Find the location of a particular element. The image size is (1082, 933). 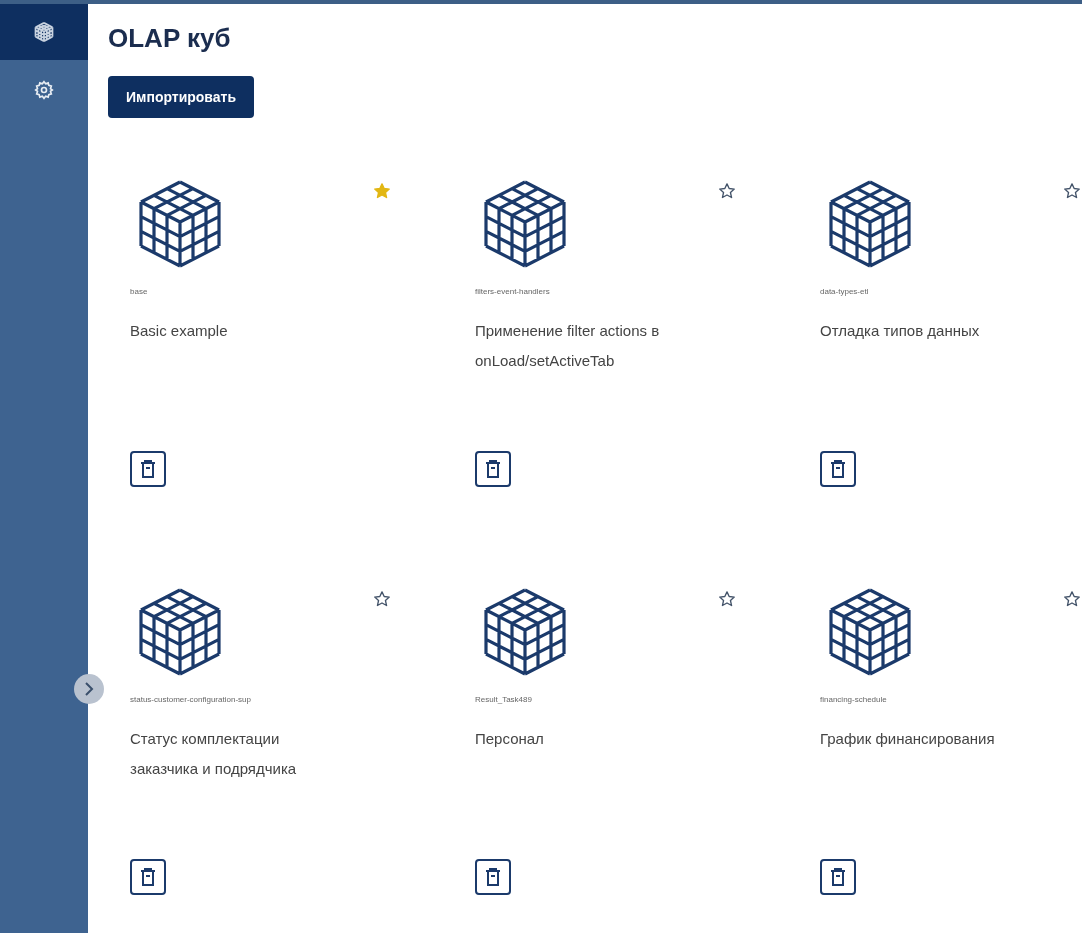

cube-code: data-types-etl is located at coordinates (844, 292).